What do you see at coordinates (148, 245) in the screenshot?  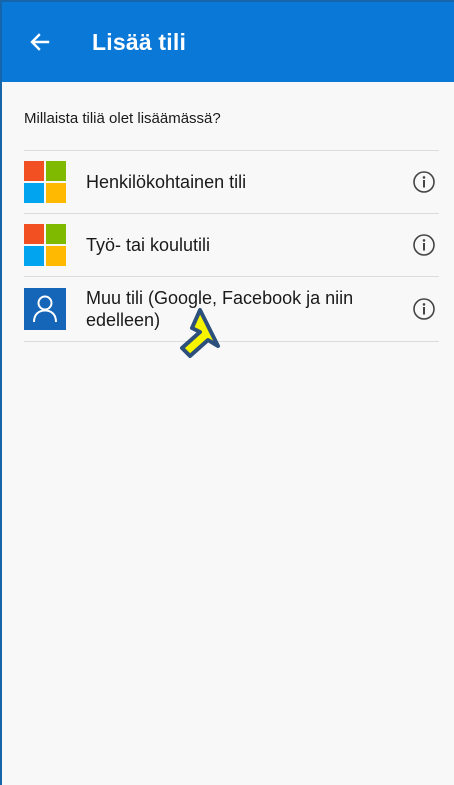 I see `account-option-label: Työ- tai koulutili` at bounding box center [148, 245].